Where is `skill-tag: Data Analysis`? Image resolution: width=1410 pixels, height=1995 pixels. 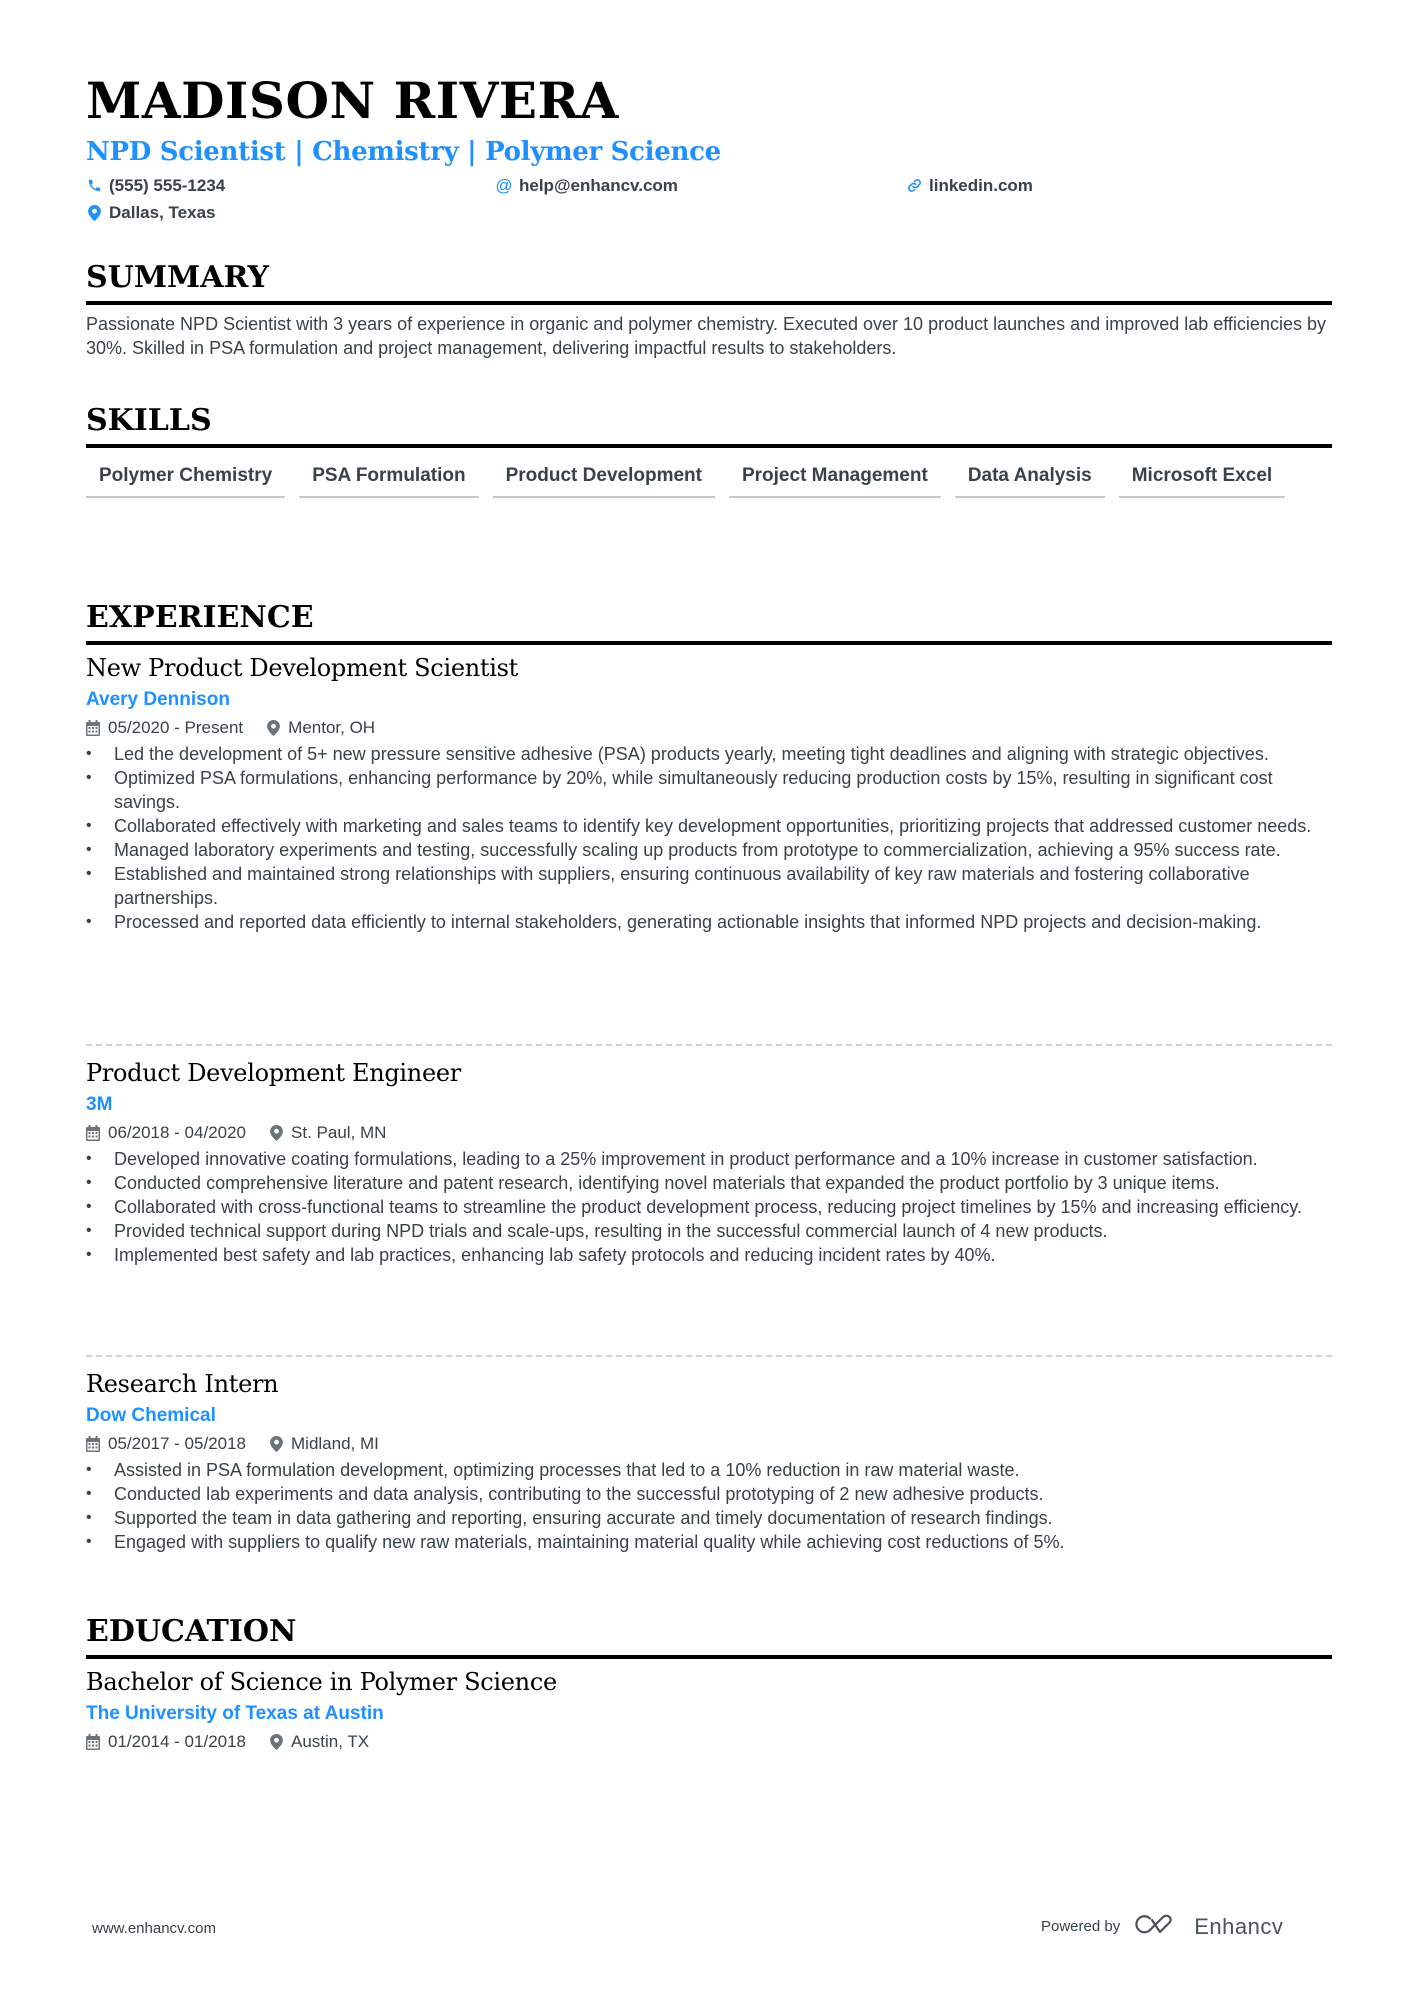
skill-tag: Data Analysis is located at coordinates (1029, 480).